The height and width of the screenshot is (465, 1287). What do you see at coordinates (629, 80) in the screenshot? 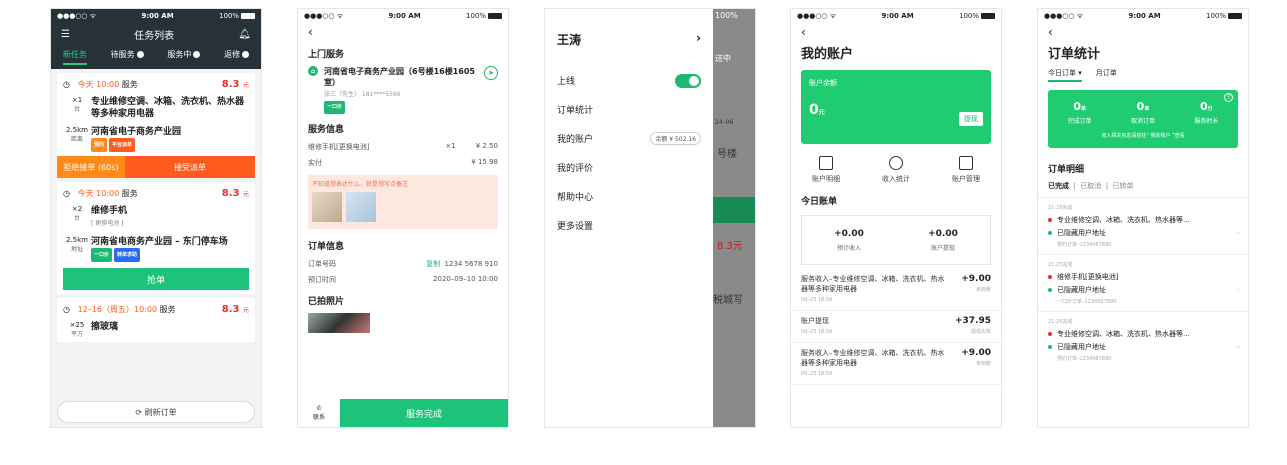
I see `menu-online: 上线` at bounding box center [629, 80].